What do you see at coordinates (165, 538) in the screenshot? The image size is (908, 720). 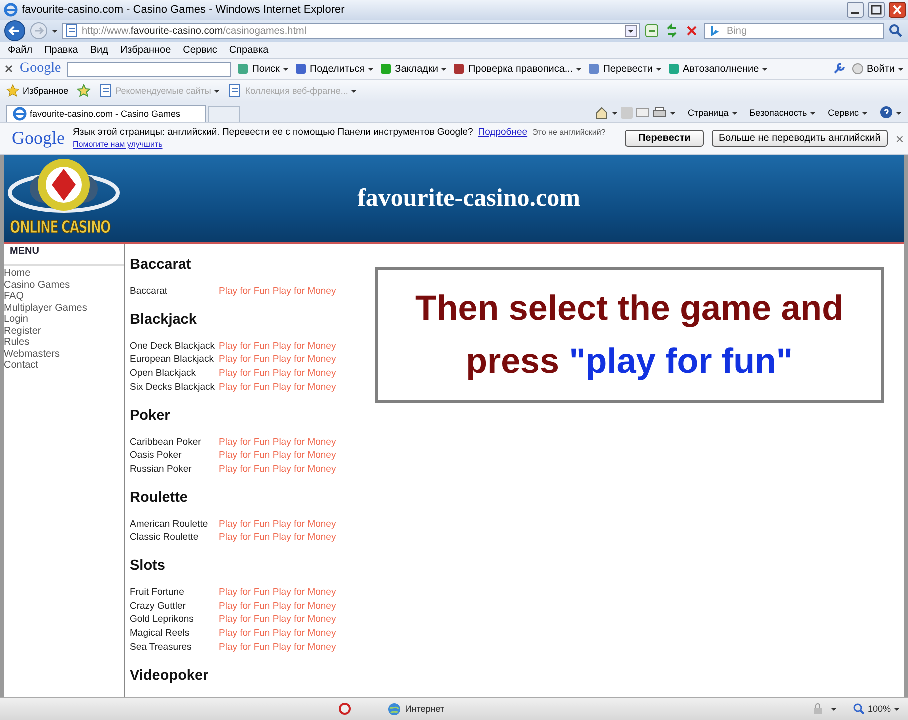 I see `game-name: Classic Roulette` at bounding box center [165, 538].